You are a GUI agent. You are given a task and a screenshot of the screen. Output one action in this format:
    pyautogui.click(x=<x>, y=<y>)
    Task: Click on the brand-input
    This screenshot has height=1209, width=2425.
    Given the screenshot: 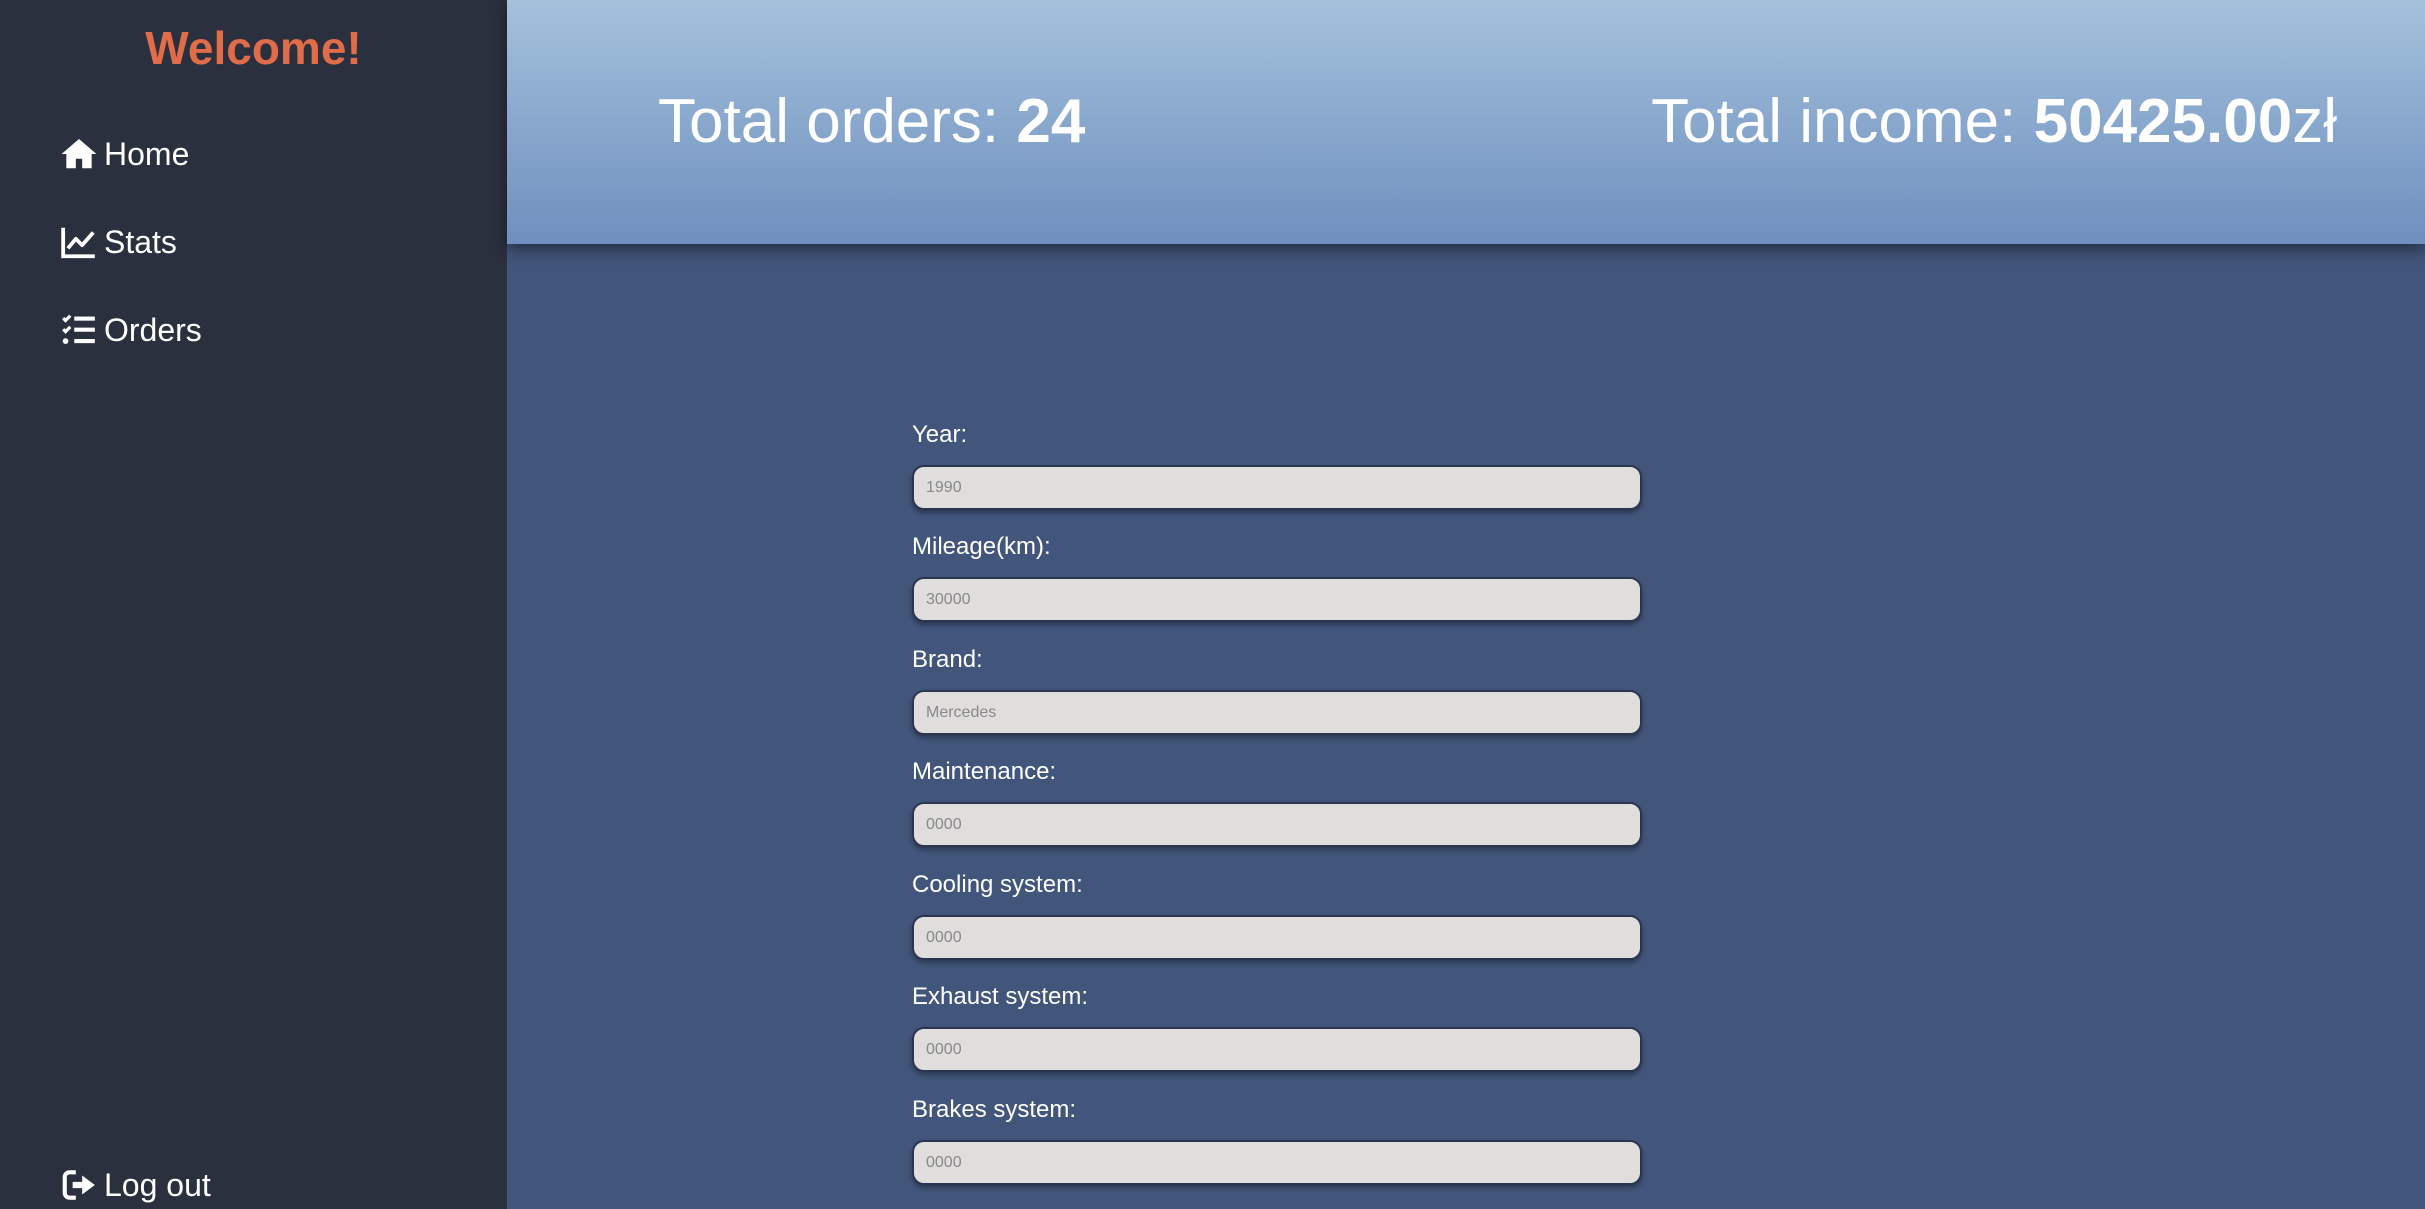 What is the action you would take?
    pyautogui.click(x=1277, y=712)
    